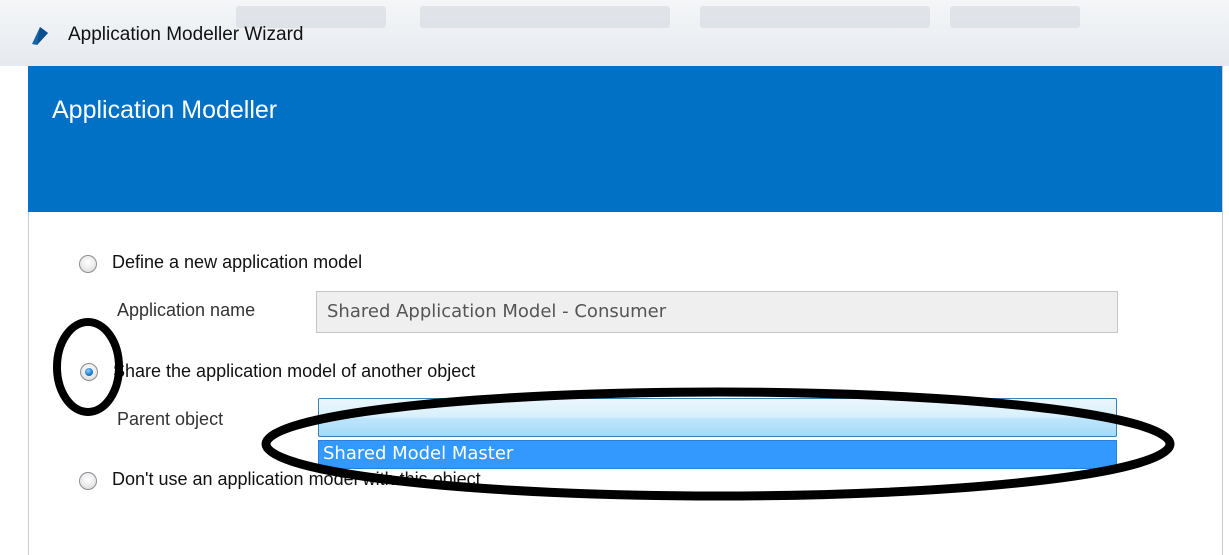  I want to click on parent-object-label: Parent object, so click(170, 419).